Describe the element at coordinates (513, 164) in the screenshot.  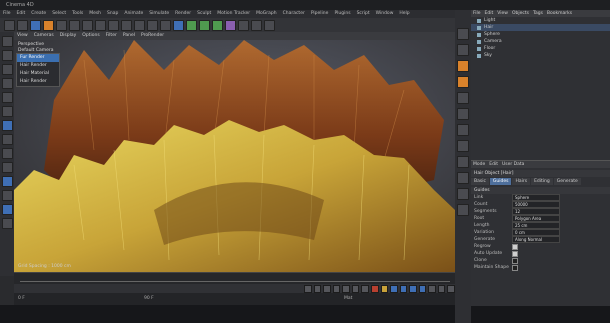
I see `attribute-menu-user-data: User Data` at that location.